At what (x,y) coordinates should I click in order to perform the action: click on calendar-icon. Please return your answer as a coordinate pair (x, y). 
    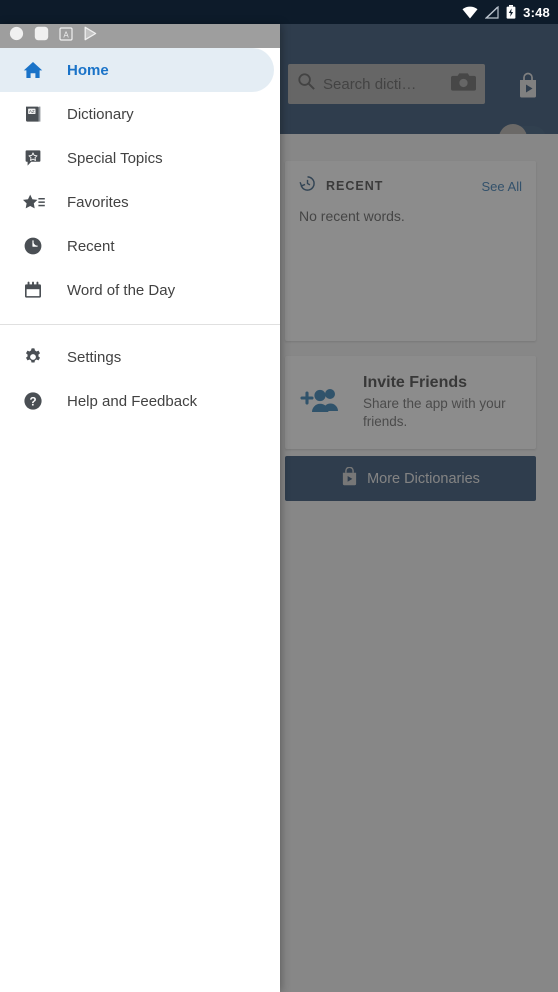
    Looking at the image, I should click on (35, 290).